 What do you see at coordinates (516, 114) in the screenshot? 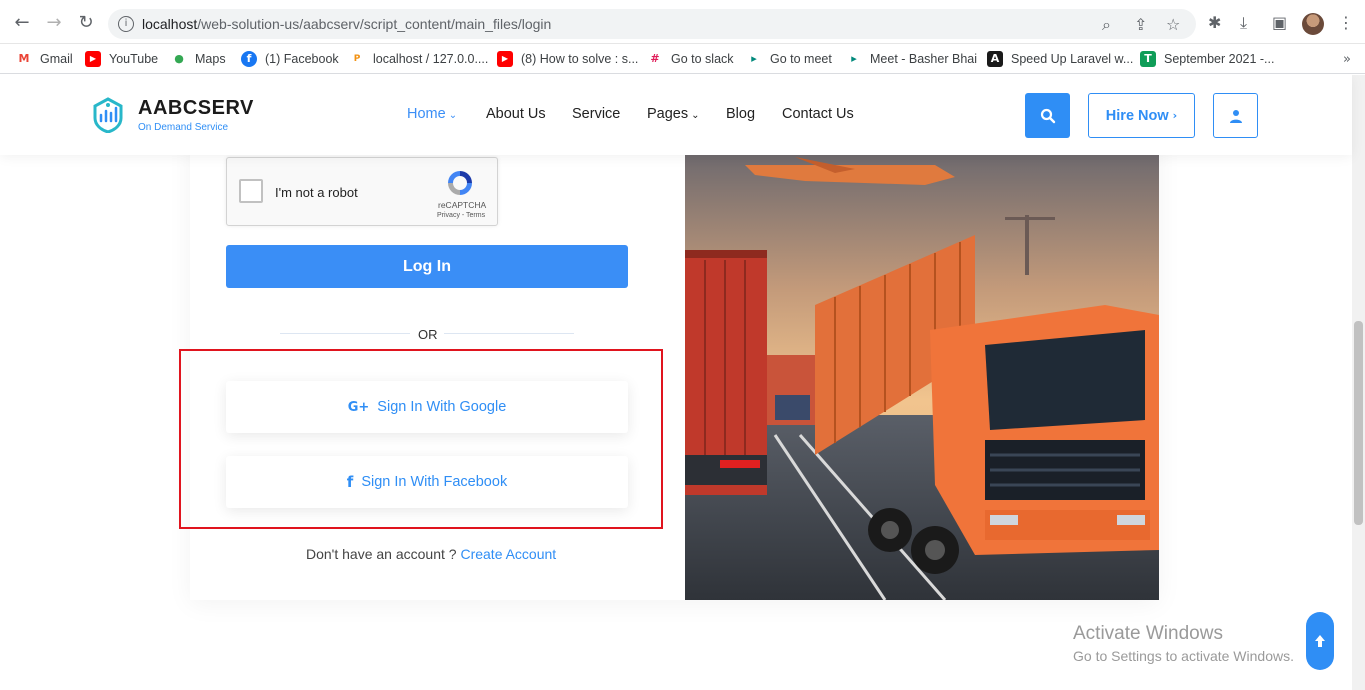
I see `nav-about: About Us` at bounding box center [516, 114].